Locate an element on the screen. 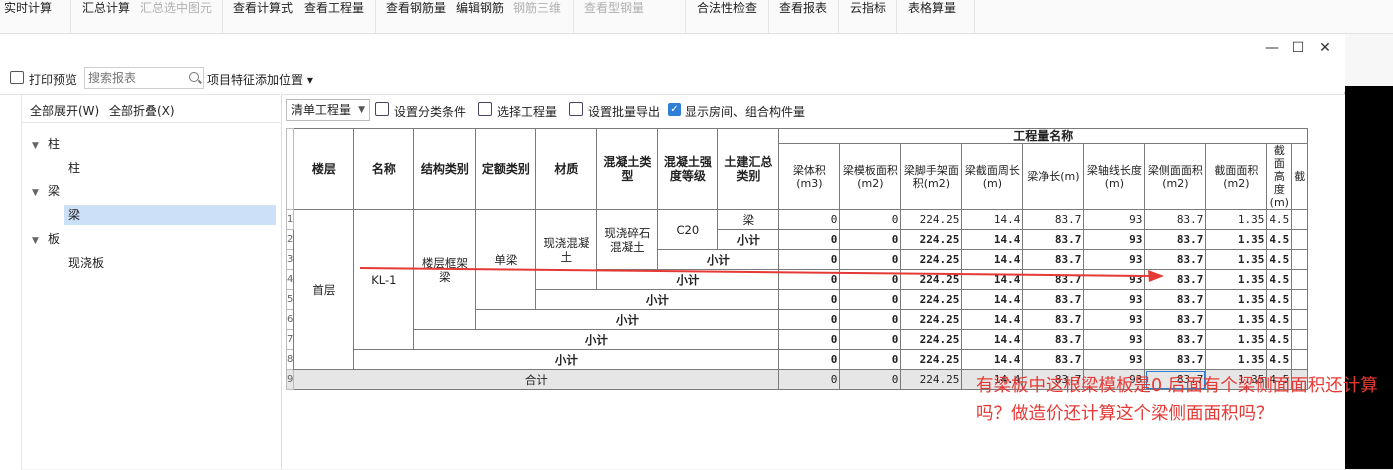 Image resolution: width=1393 pixels, height=470 pixels. tree-node-slab-group: ▼ 板 is located at coordinates (46, 239).